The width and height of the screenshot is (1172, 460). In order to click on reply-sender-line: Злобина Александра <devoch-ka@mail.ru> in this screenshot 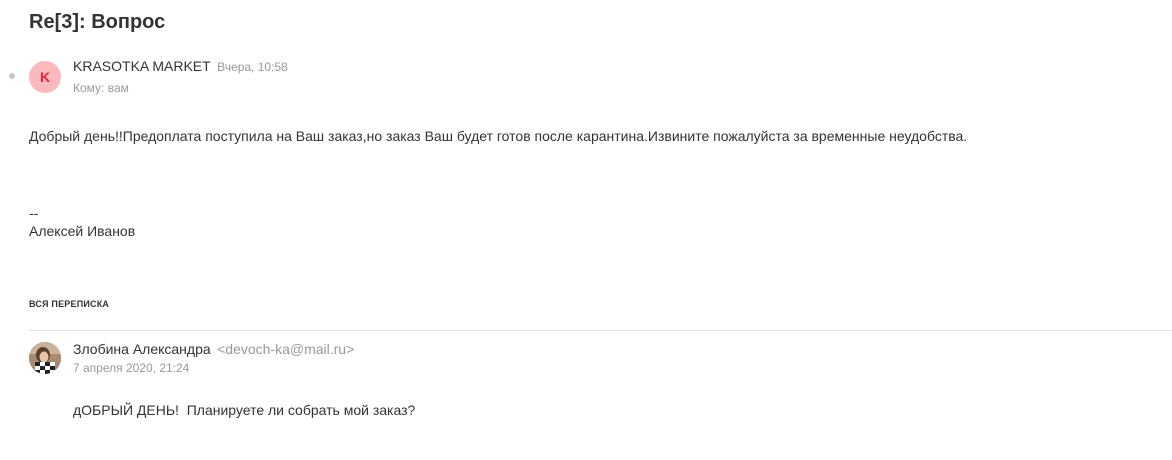, I will do `click(213, 349)`.